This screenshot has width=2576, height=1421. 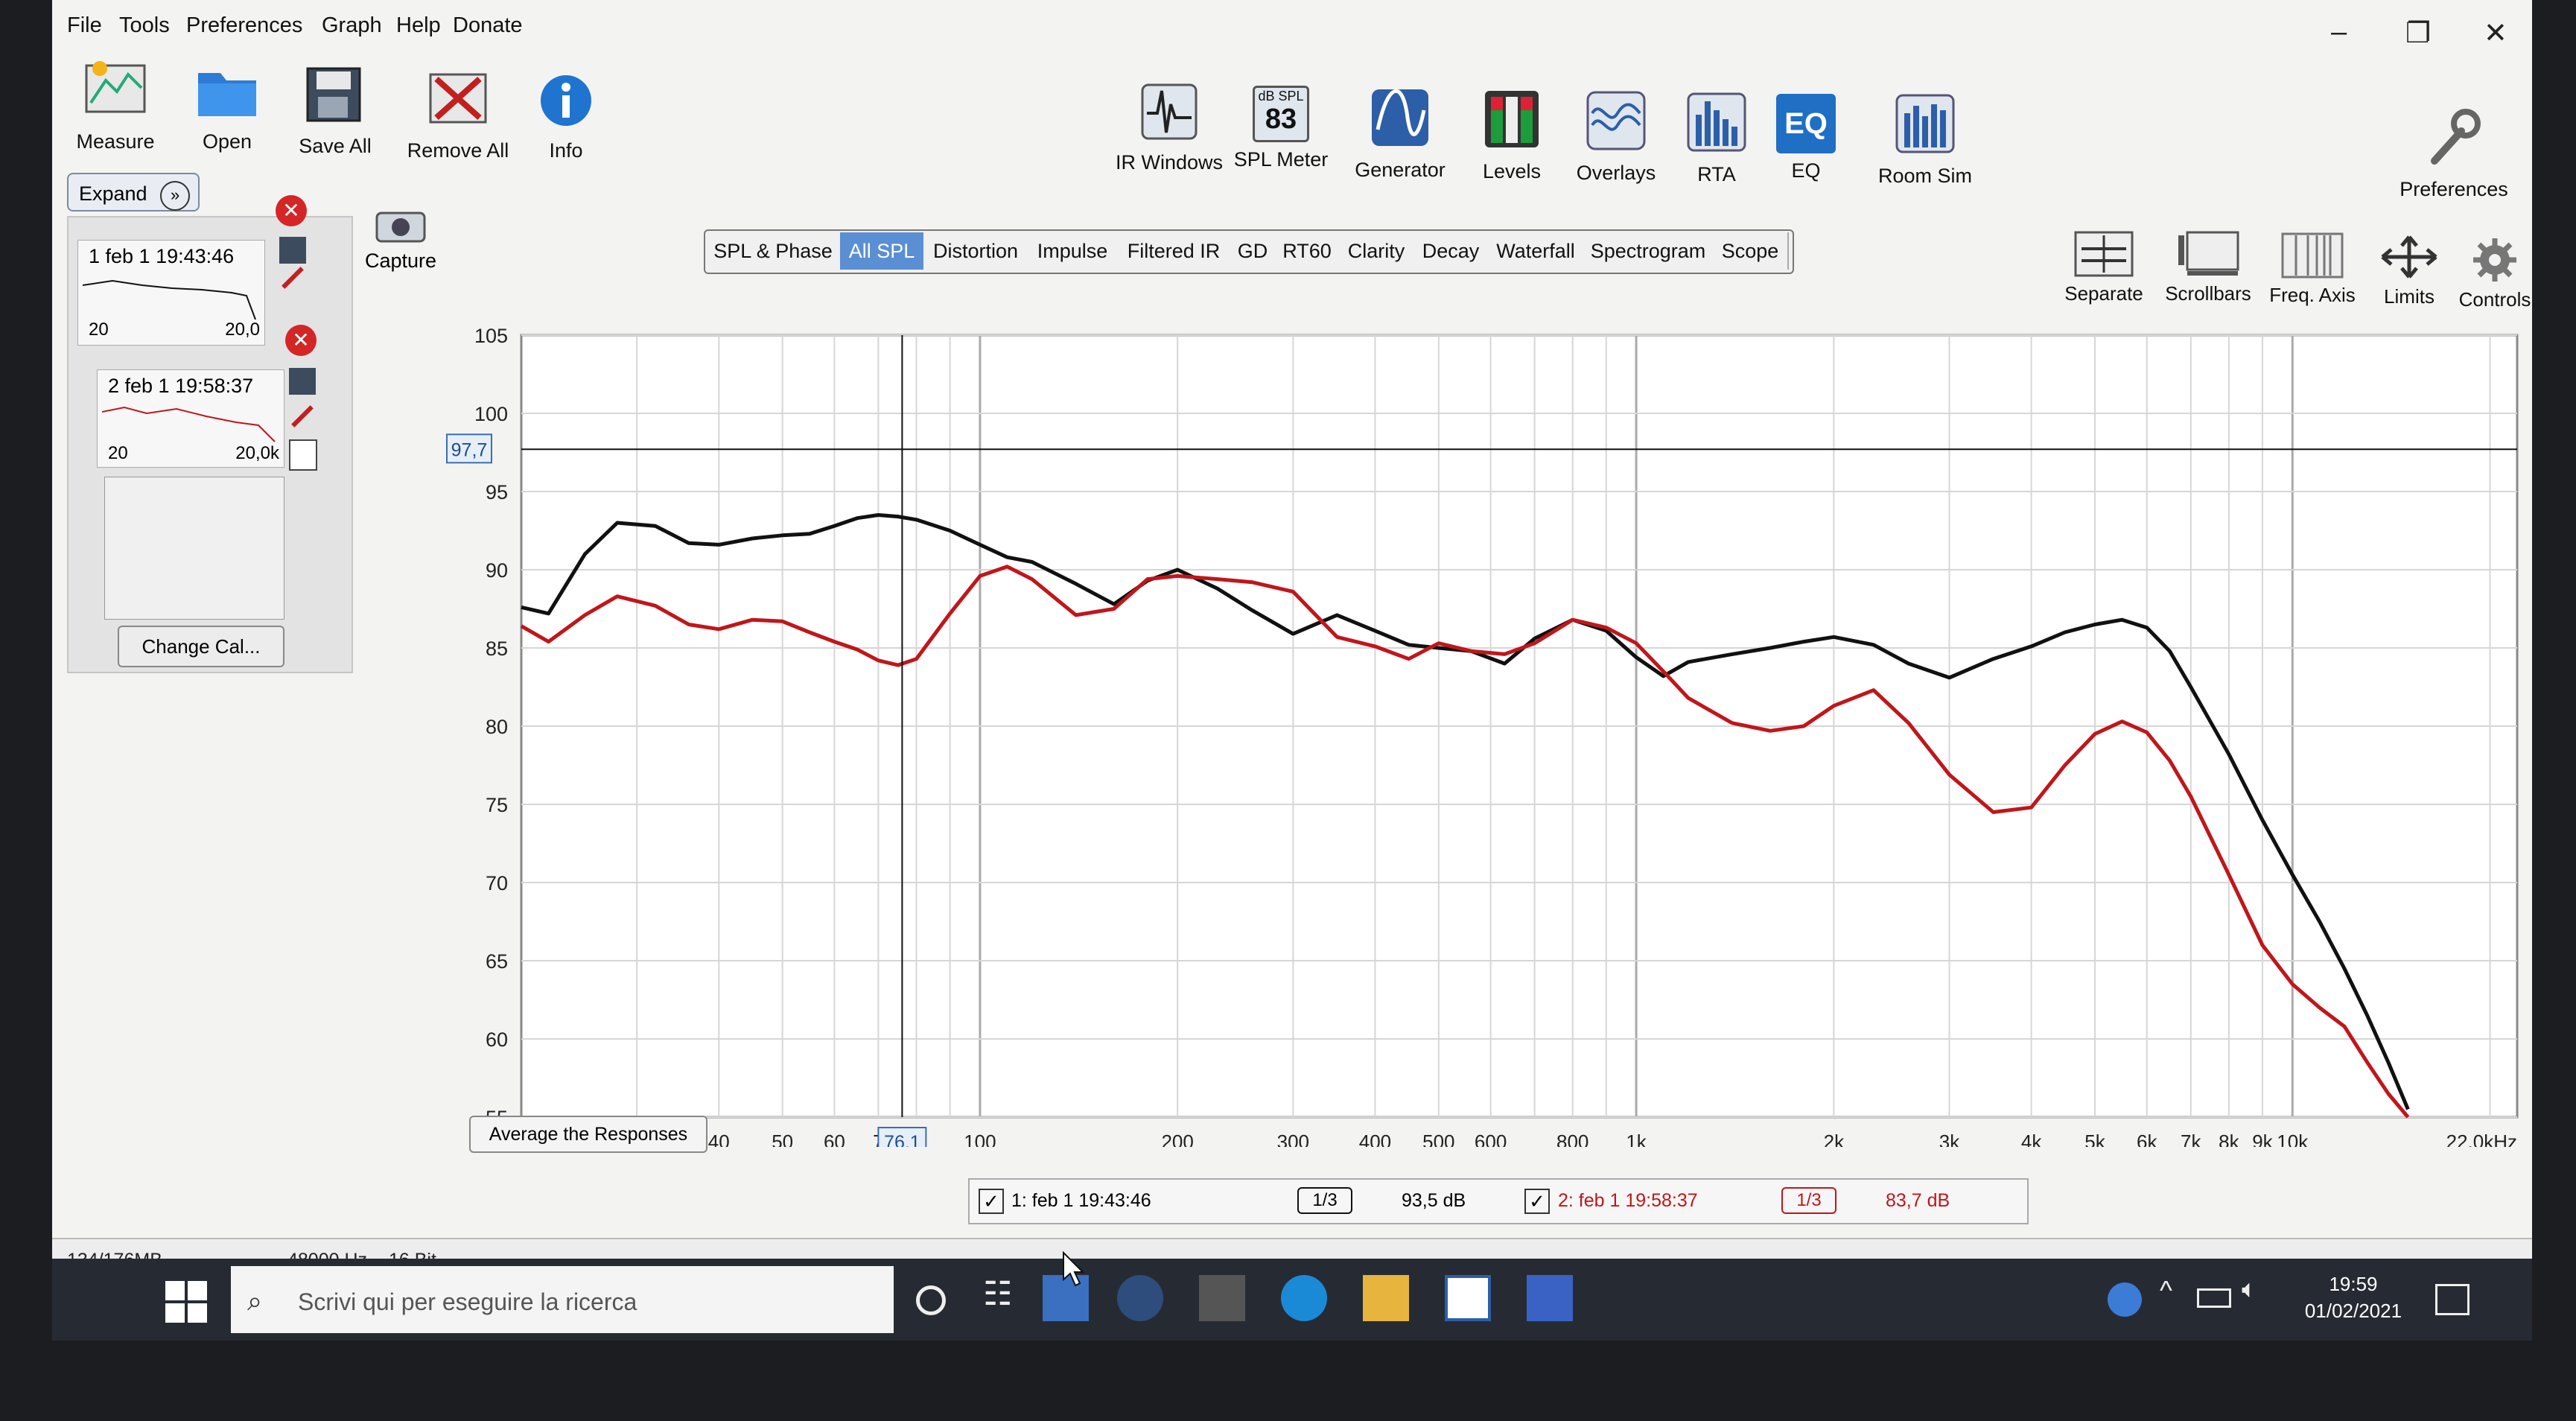 What do you see at coordinates (566, 100) in the screenshot?
I see `info-icon` at bounding box center [566, 100].